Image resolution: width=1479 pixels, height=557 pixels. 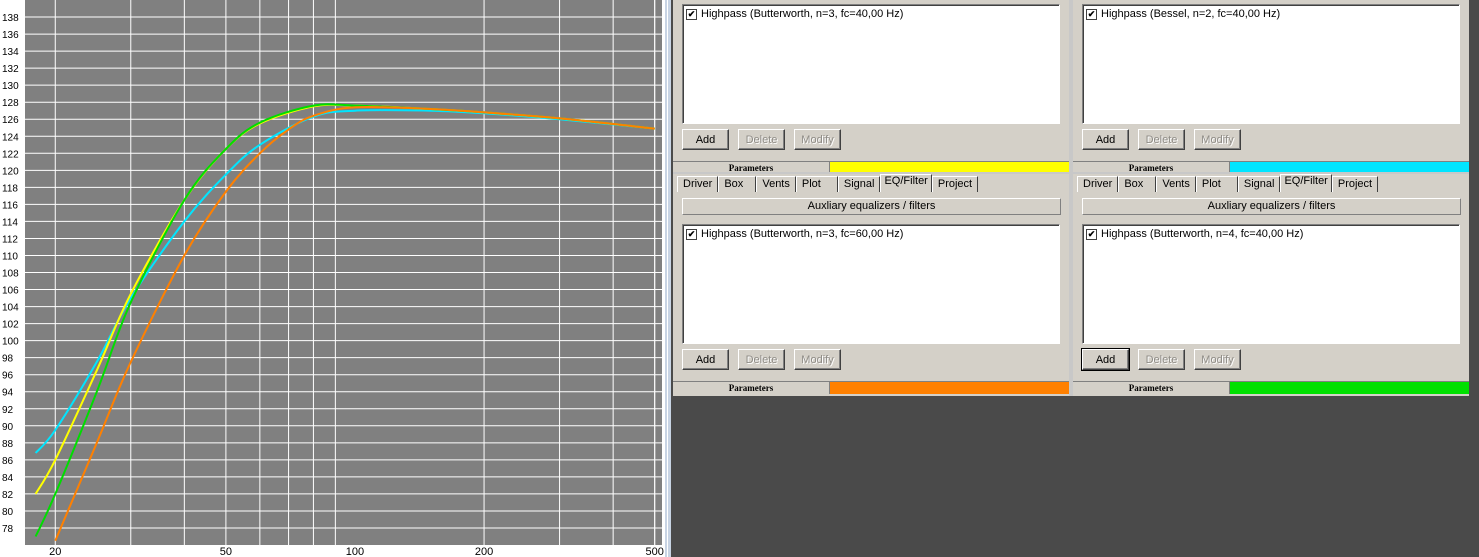 What do you see at coordinates (10, 274) in the screenshot?
I see `y-tick-label: 108` at bounding box center [10, 274].